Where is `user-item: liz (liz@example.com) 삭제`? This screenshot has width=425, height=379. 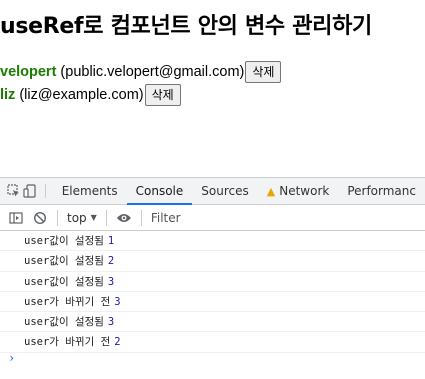 user-item: liz (liz@example.com) 삭제 is located at coordinates (90, 95).